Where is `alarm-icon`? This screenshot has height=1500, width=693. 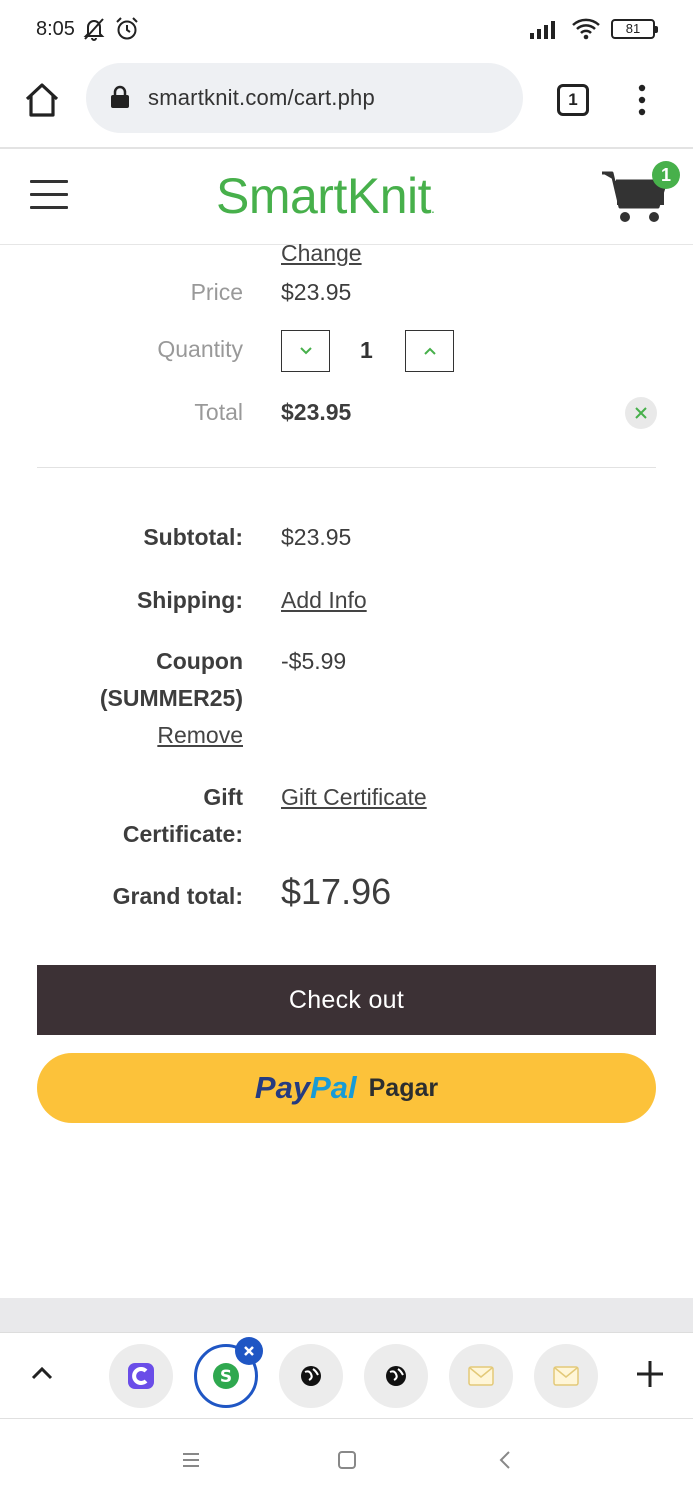 alarm-icon is located at coordinates (127, 28).